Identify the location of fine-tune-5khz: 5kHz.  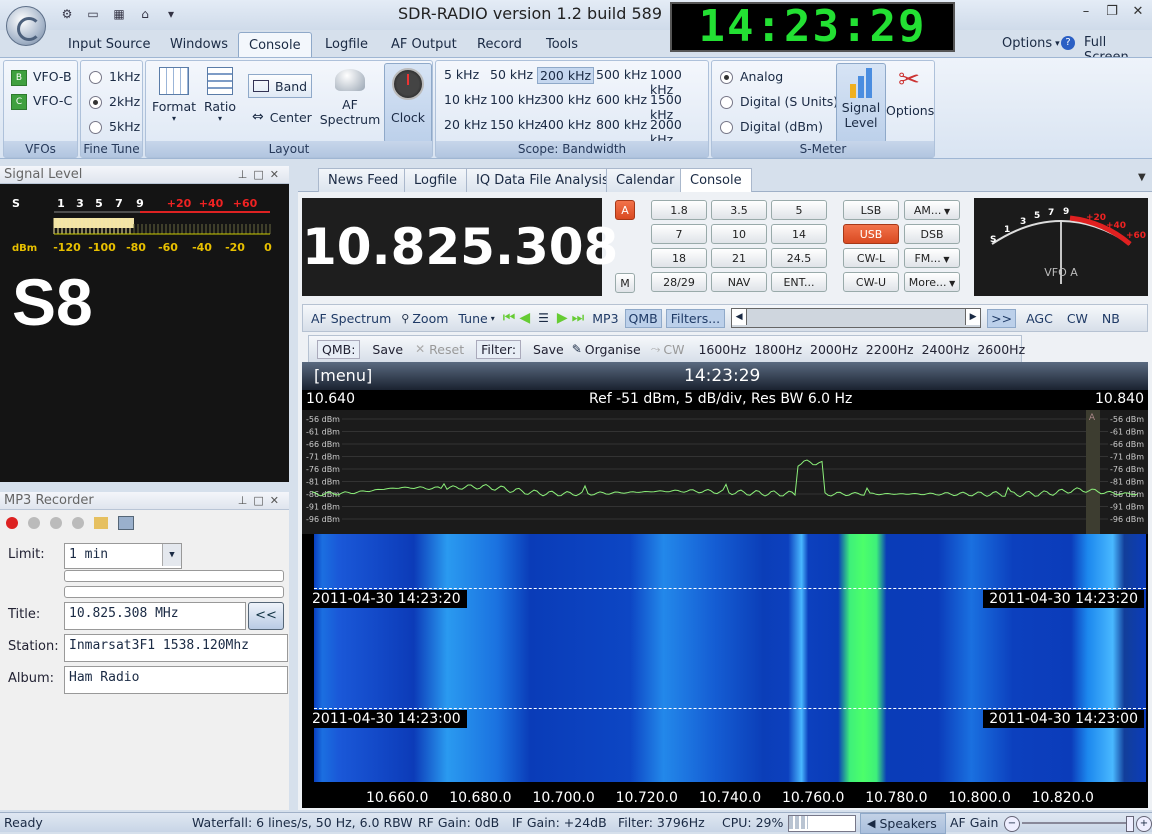
(114, 126).